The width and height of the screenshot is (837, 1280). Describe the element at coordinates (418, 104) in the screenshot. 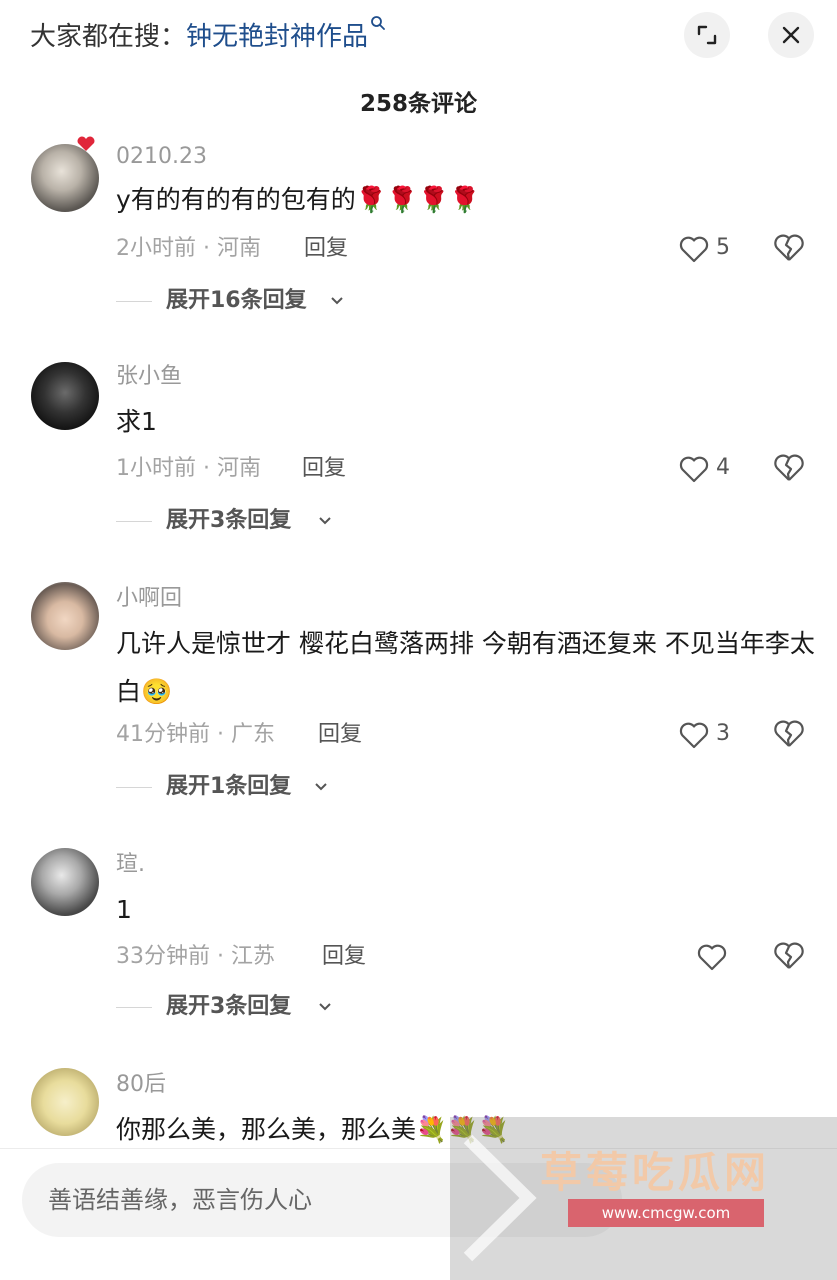

I see `comment-count-title: 258条评论` at that location.